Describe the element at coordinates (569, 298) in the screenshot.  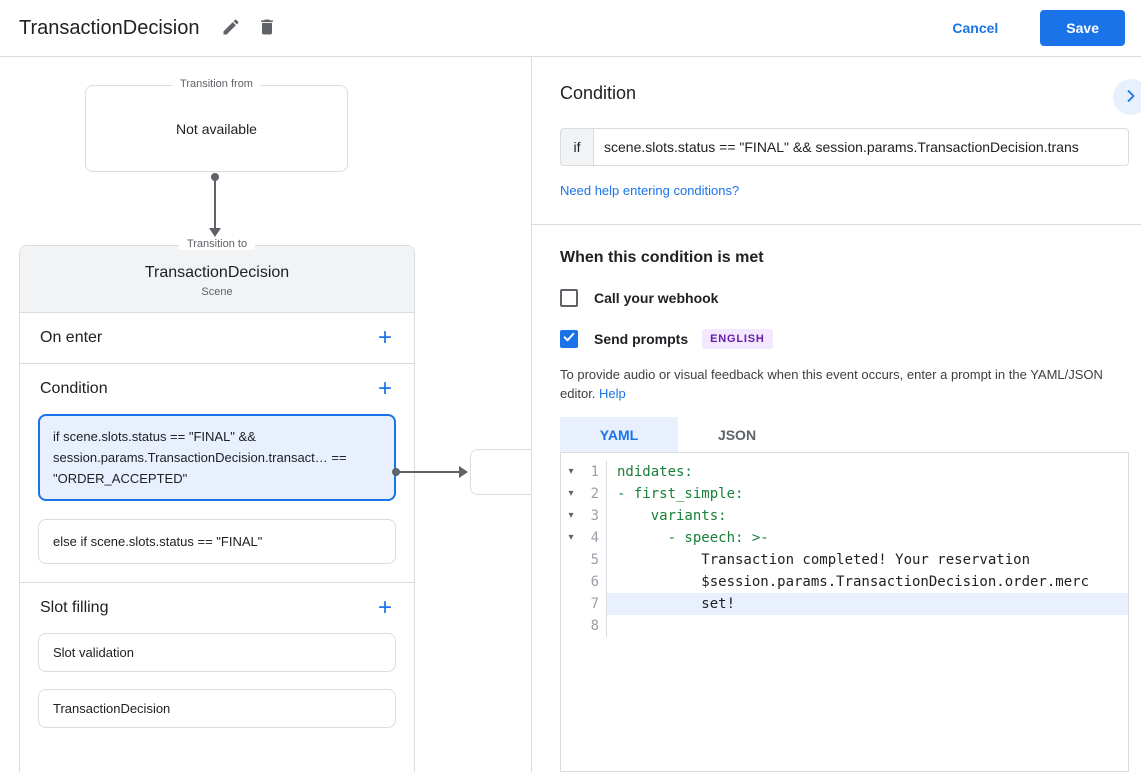
I see `webhook-checkbox` at that location.